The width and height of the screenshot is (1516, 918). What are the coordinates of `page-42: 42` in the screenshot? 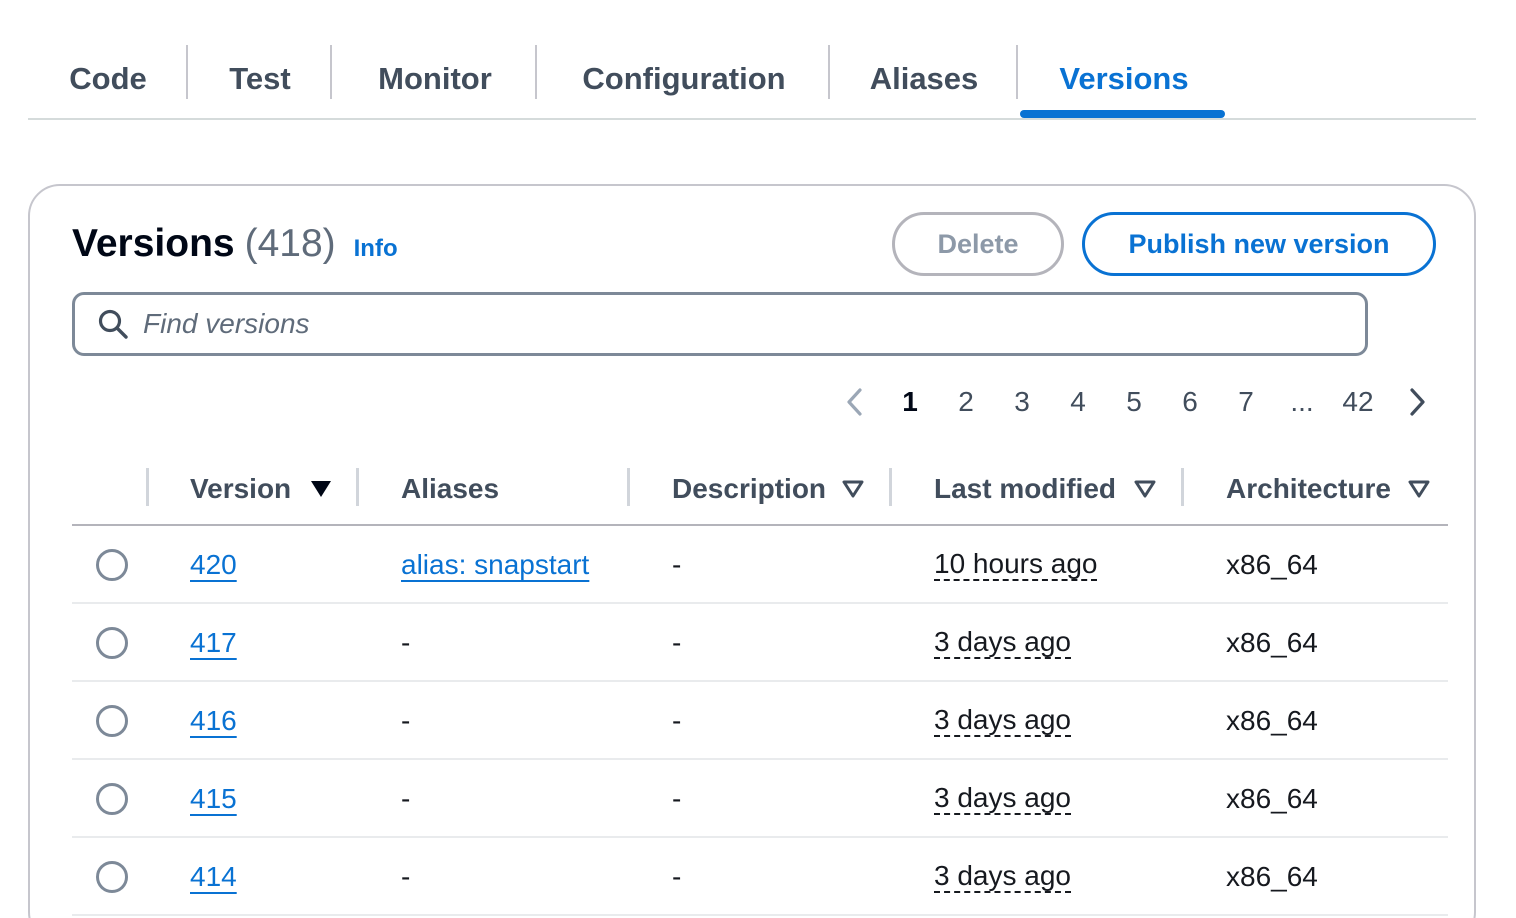 It's located at (1358, 402).